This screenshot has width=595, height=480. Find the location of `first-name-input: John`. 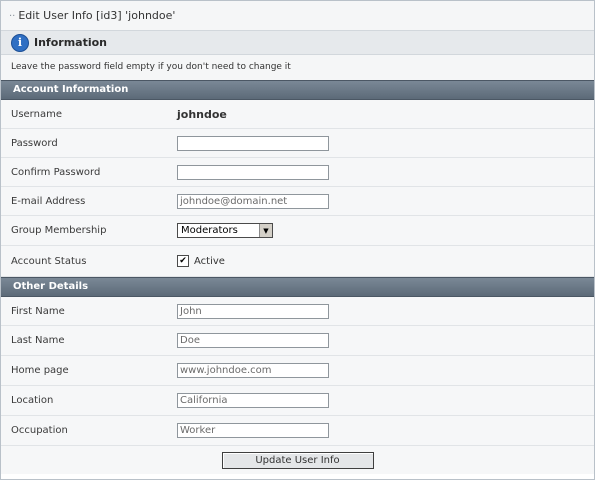

first-name-input: John is located at coordinates (253, 311).